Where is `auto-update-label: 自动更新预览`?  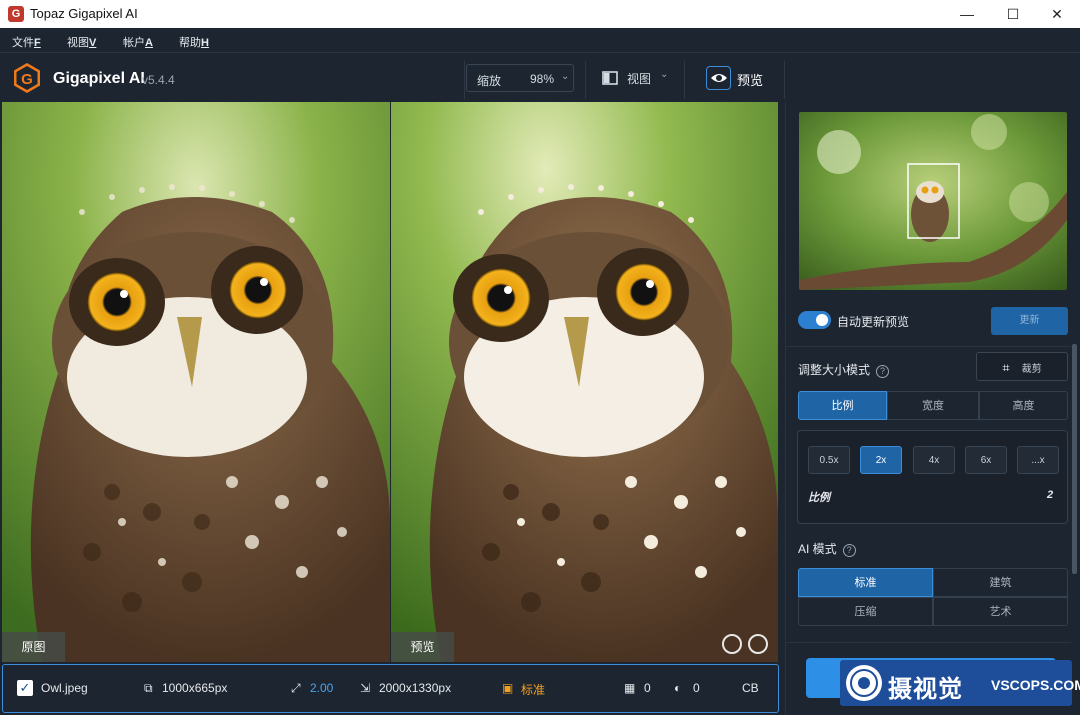
auto-update-label: 自动更新预览 is located at coordinates (873, 322).